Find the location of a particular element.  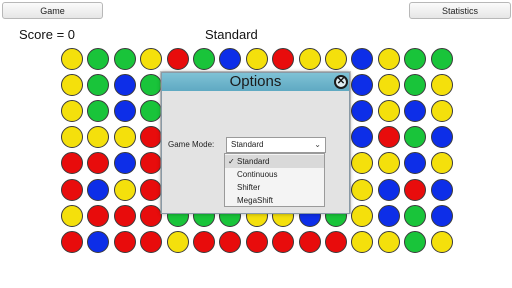

score-display: Score = 0 is located at coordinates (47, 34).